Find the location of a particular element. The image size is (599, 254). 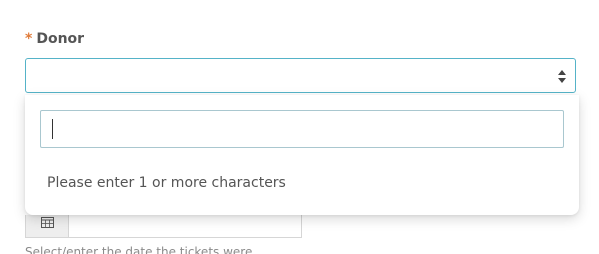

sort-arrows-icon is located at coordinates (562, 76).